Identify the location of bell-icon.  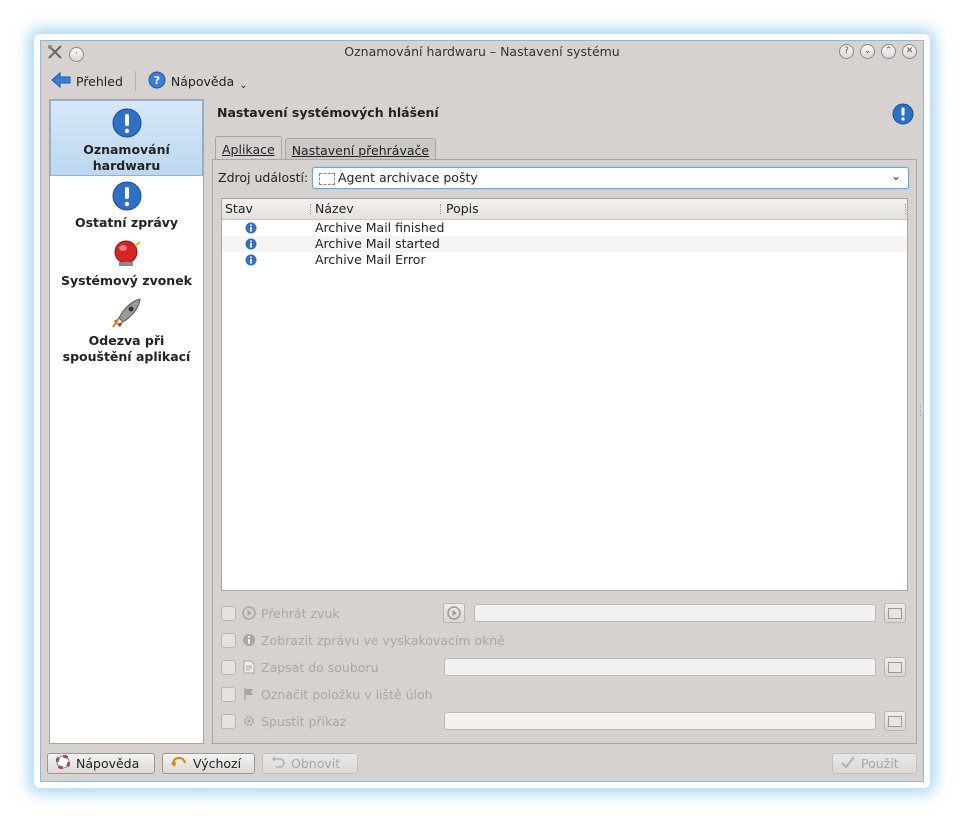
(127, 256).